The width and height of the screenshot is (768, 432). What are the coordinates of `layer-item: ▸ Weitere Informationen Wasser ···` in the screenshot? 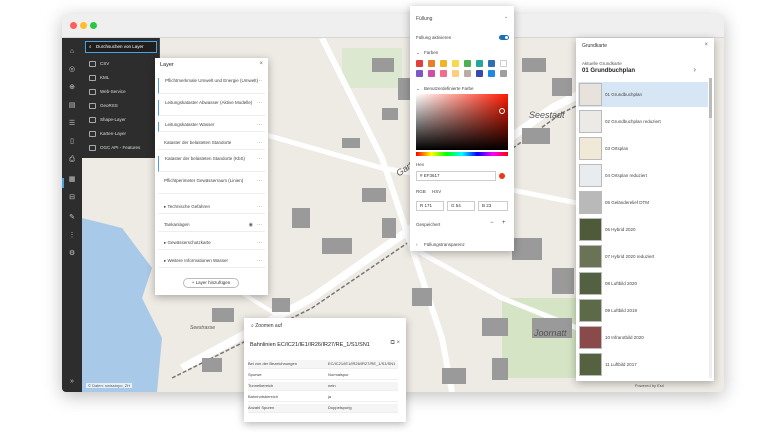 It's located at (211, 263).